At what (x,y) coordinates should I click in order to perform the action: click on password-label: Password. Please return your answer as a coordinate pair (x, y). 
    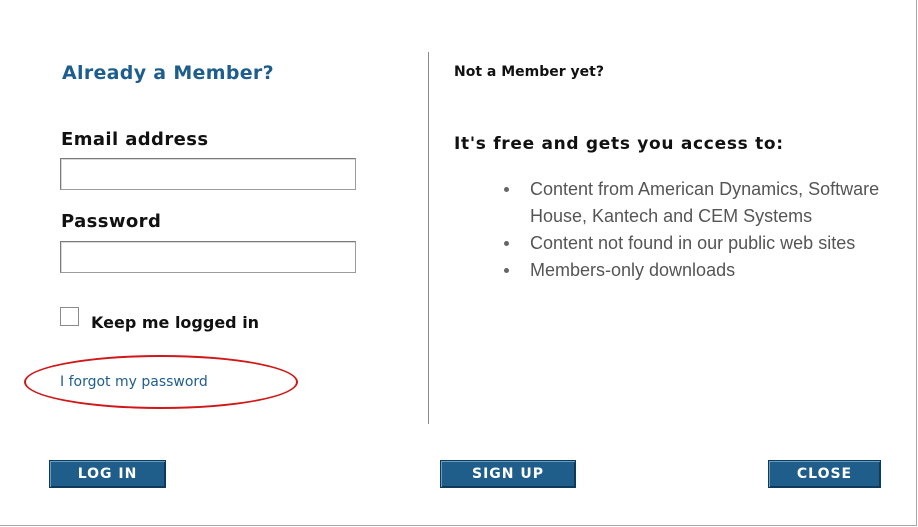
    Looking at the image, I should click on (111, 221).